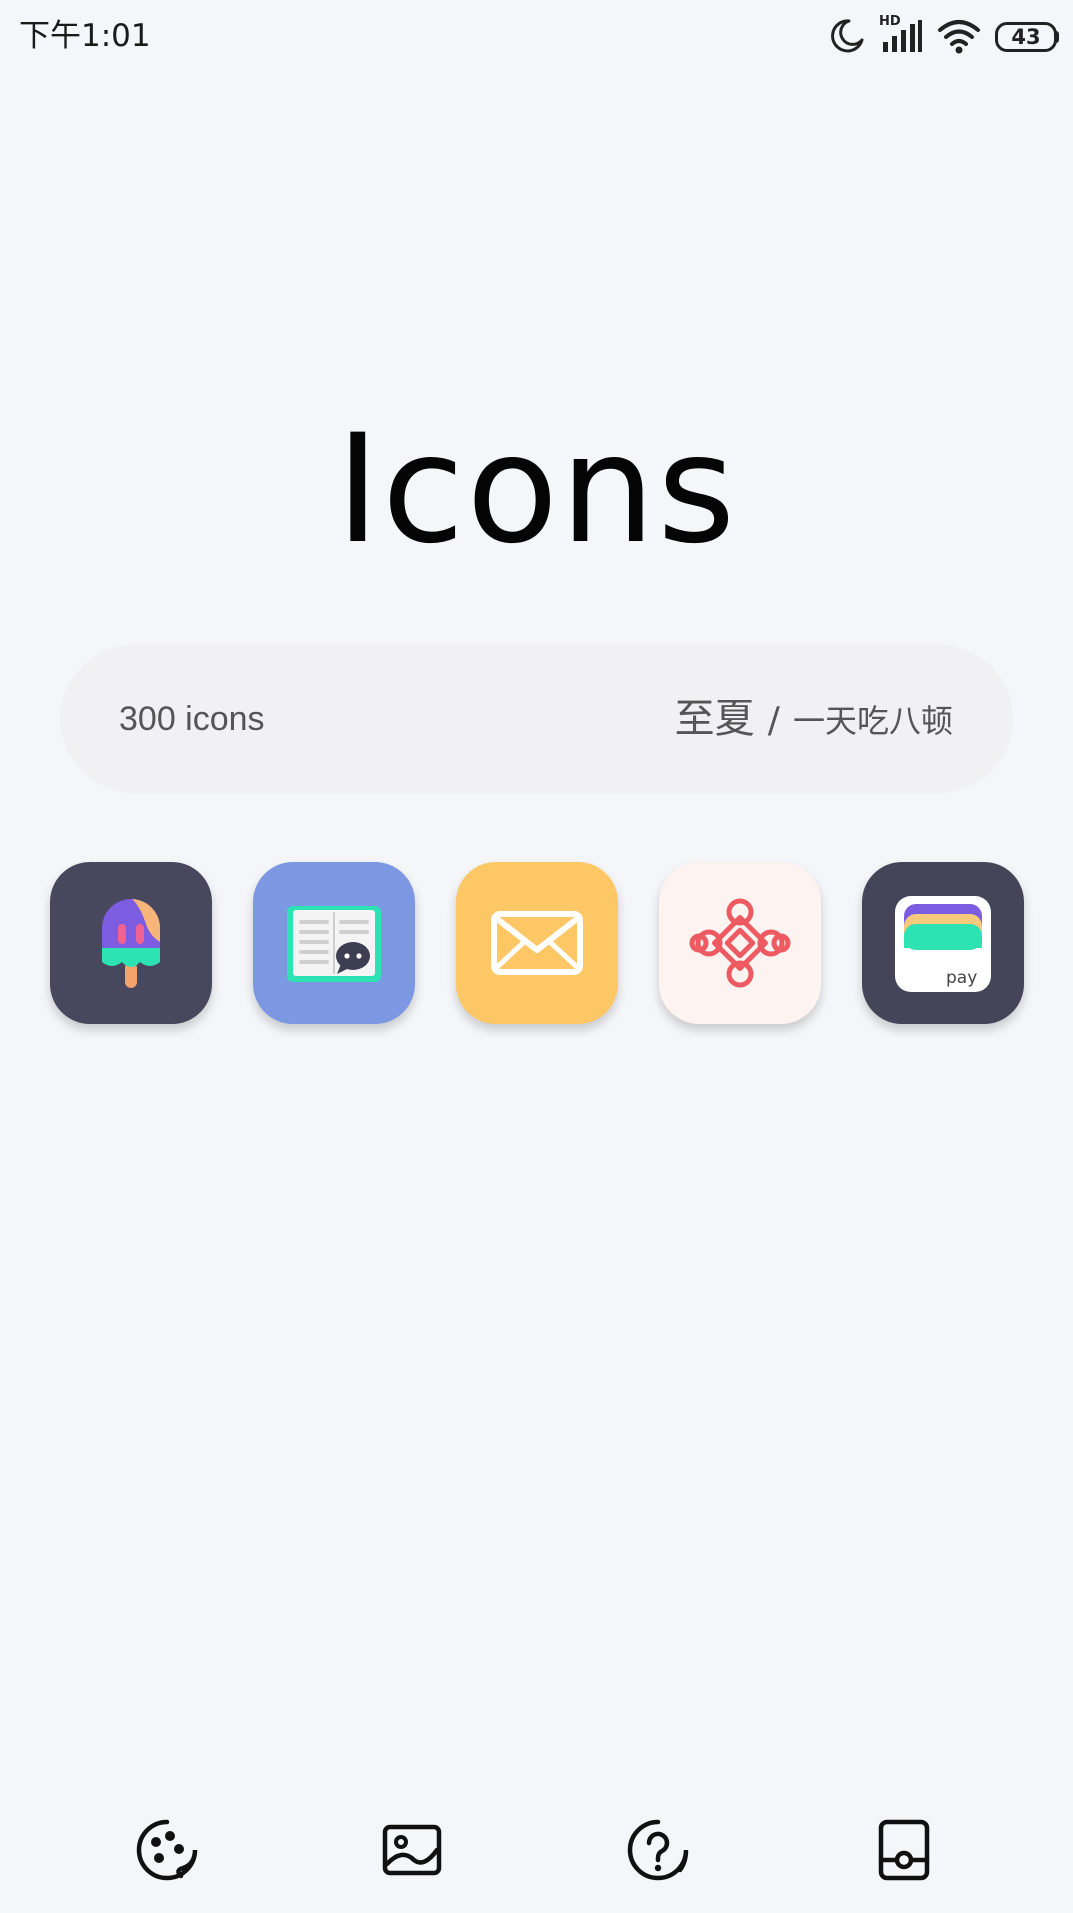 This screenshot has width=1073, height=1913. I want to click on book-chat-app-icon, so click(334, 943).